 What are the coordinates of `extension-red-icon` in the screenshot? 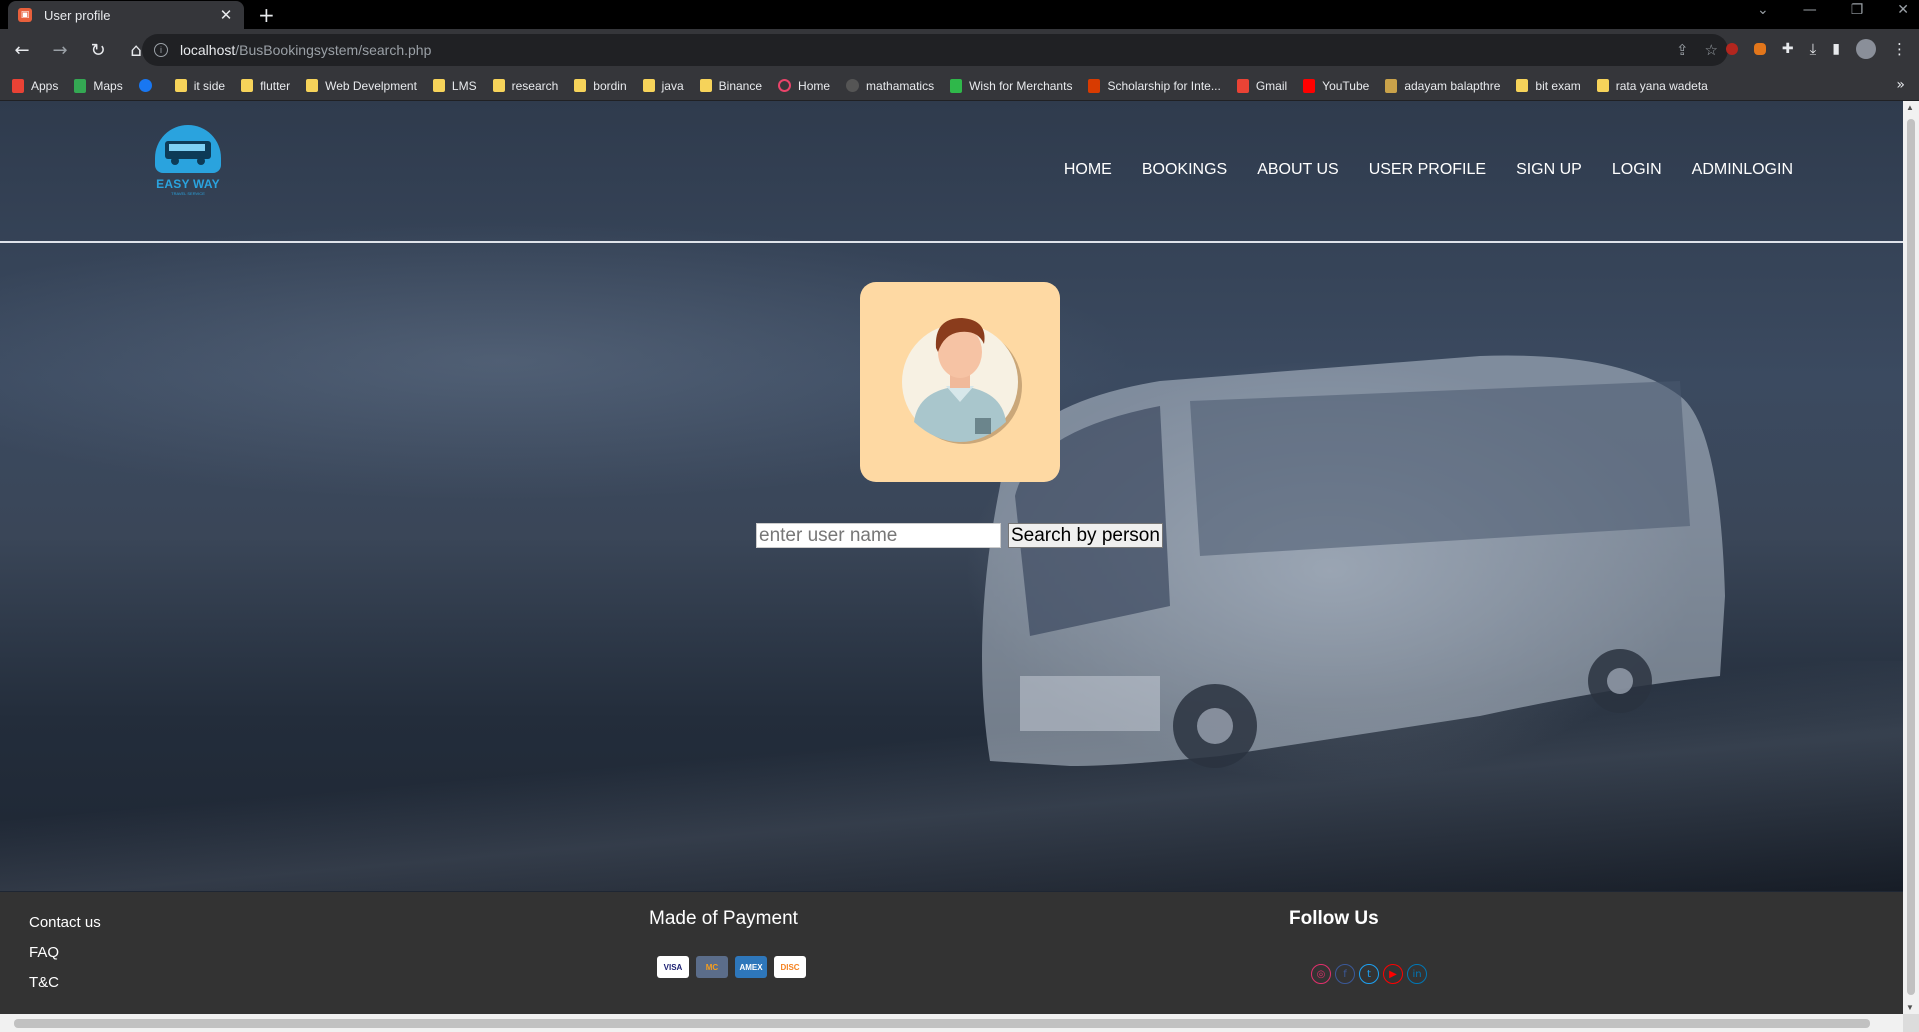 It's located at (1731, 49).